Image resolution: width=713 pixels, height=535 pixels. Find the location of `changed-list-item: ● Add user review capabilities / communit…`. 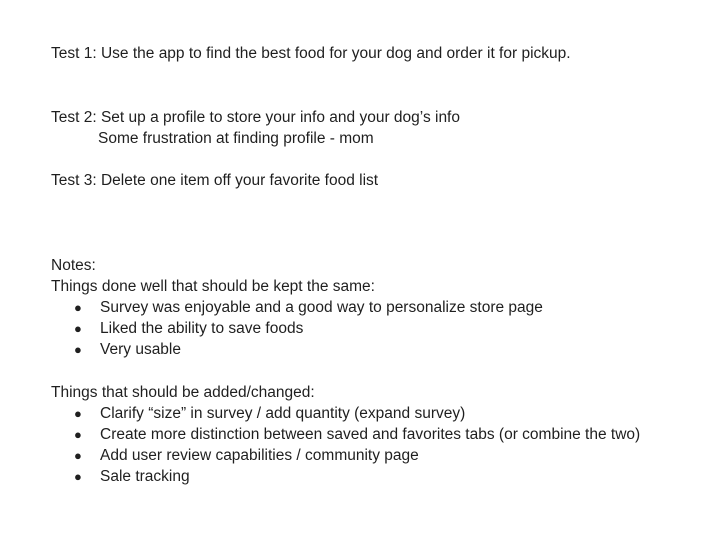

changed-list-item: ● Add user review capabilities / communit… is located at coordinates (245, 455).